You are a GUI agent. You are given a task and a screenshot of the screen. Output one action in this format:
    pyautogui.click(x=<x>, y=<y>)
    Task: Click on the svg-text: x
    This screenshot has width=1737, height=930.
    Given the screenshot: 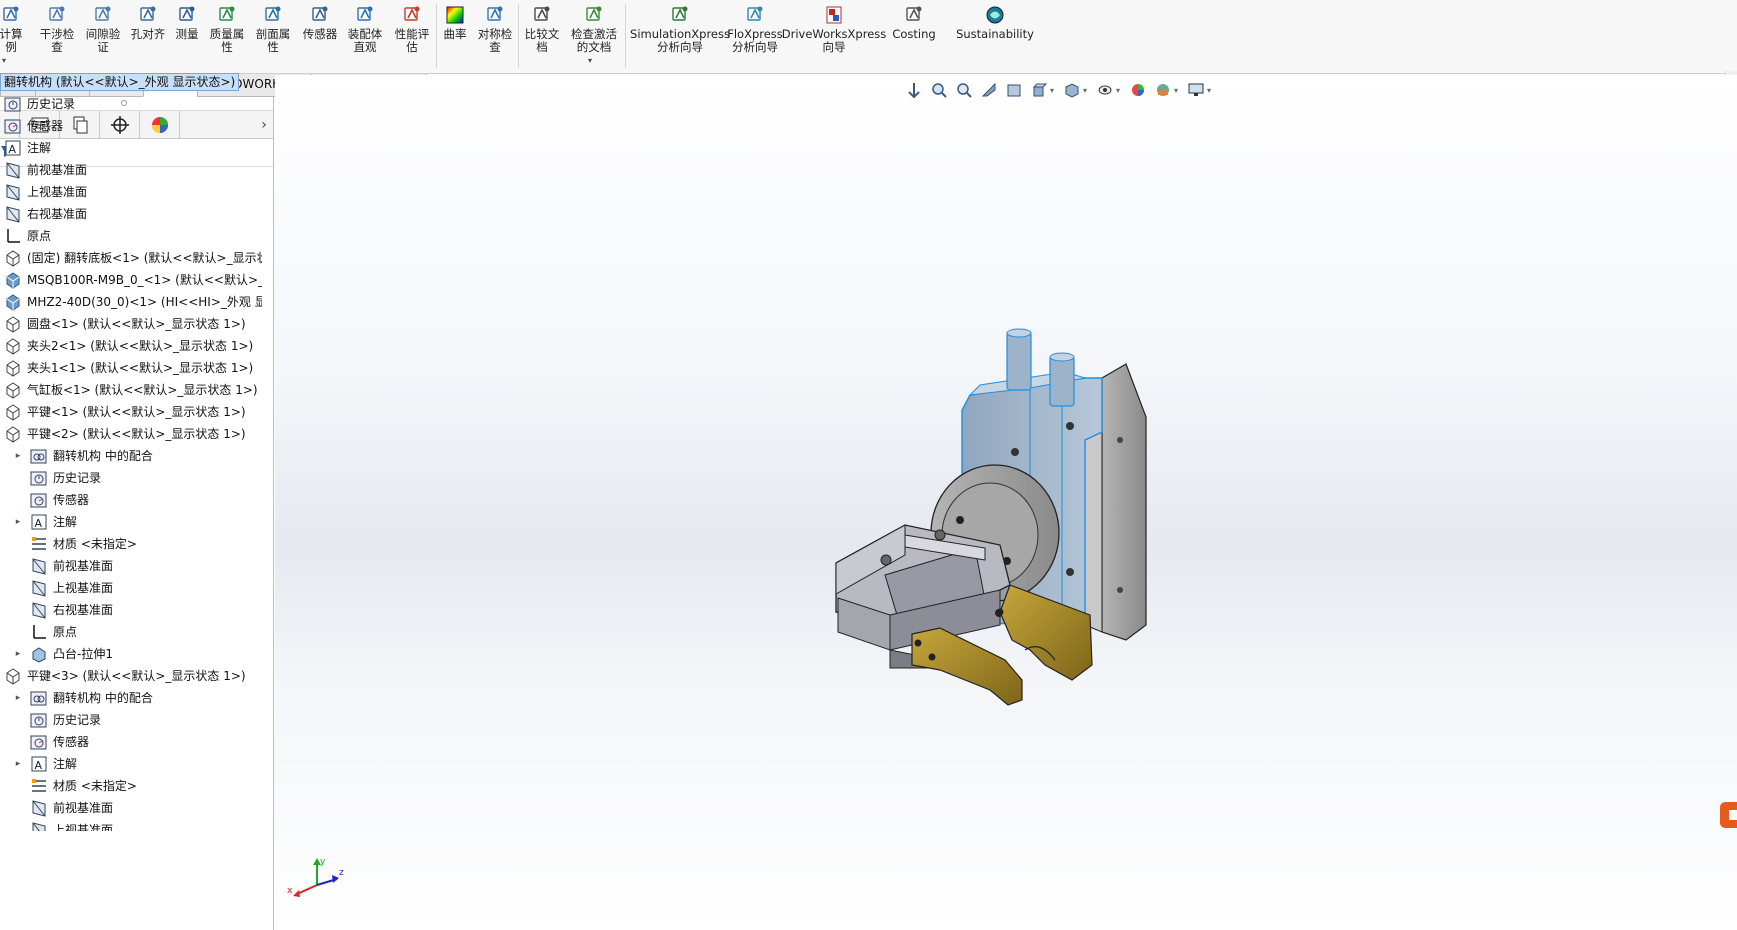 What is the action you would take?
    pyautogui.click(x=290, y=891)
    